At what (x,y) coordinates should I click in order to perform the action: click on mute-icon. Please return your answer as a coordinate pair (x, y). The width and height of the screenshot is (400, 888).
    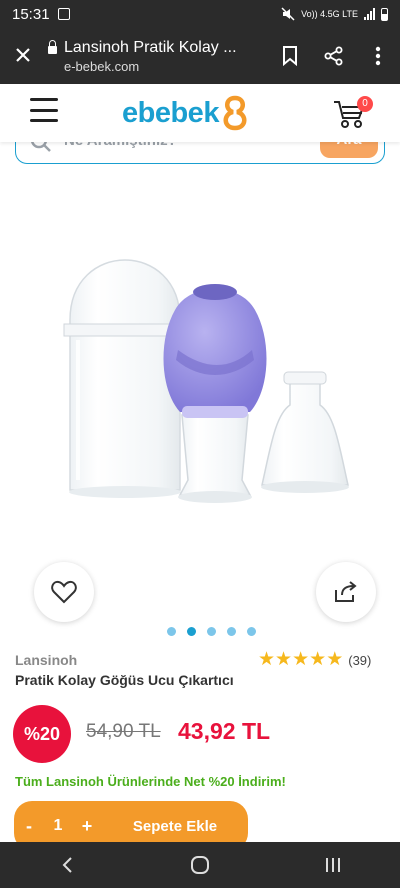
    Looking at the image, I should click on (288, 14).